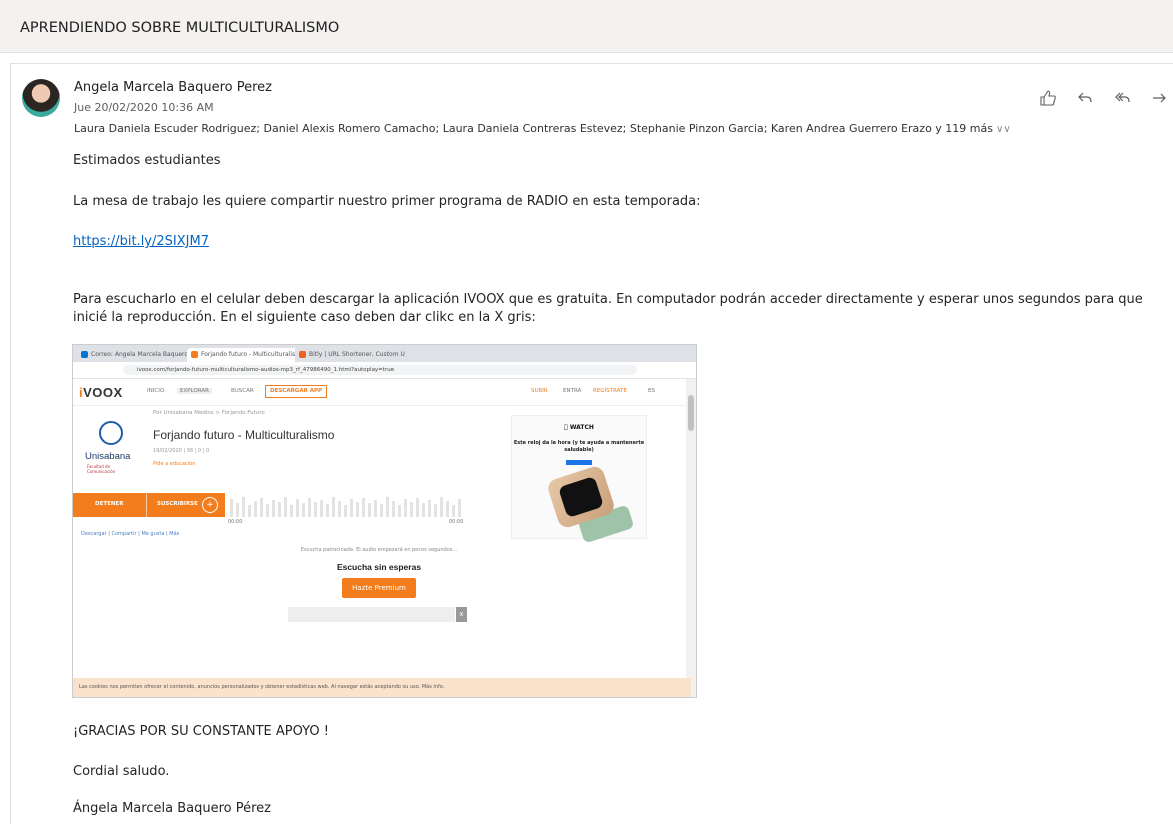 The image size is (1173, 824). What do you see at coordinates (130, 534) in the screenshot?
I see `share-row: Descargar | Compartir | Me gusta | Más` at bounding box center [130, 534].